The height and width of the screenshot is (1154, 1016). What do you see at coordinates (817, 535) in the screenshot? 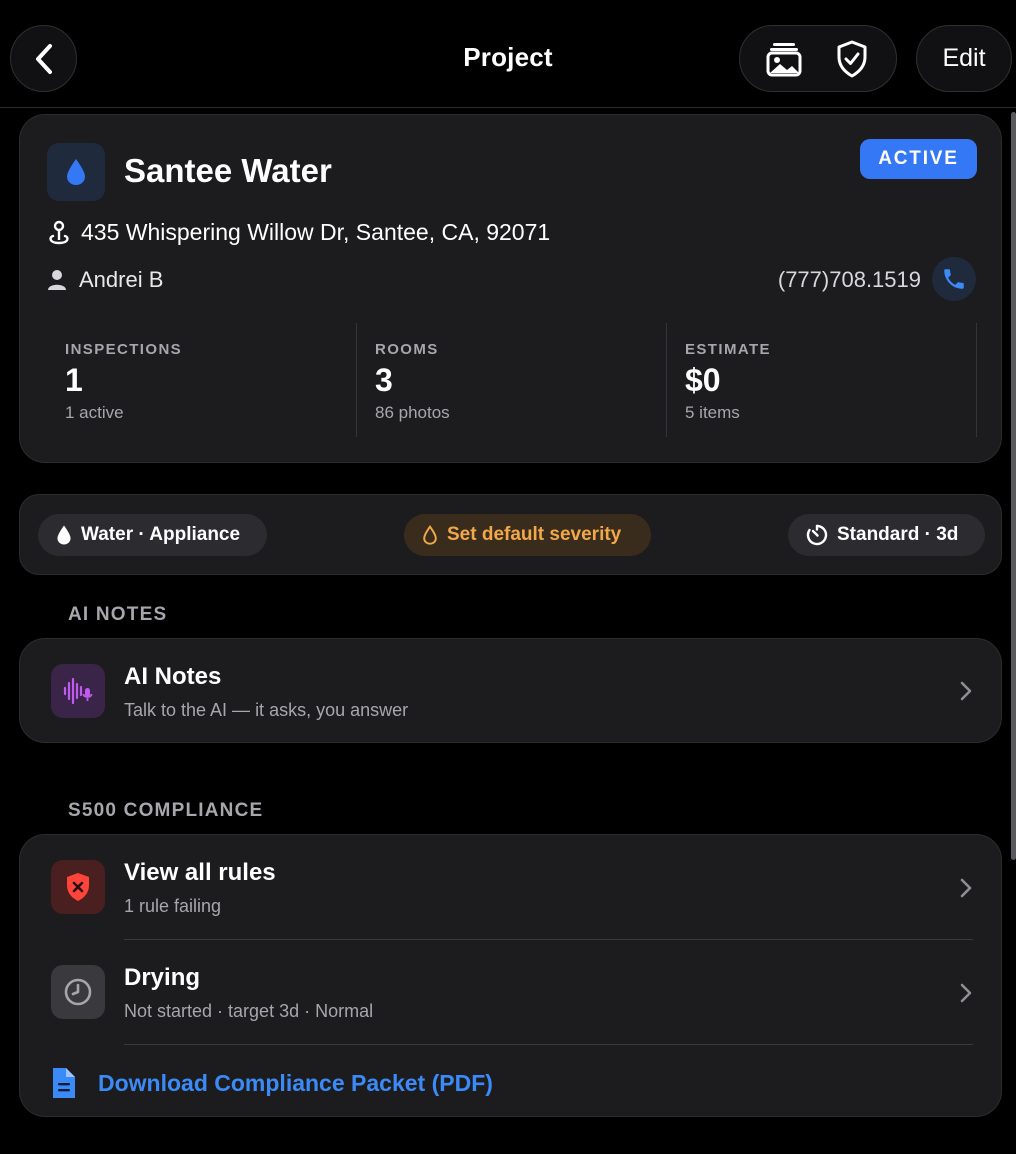
I see `timer-icon` at bounding box center [817, 535].